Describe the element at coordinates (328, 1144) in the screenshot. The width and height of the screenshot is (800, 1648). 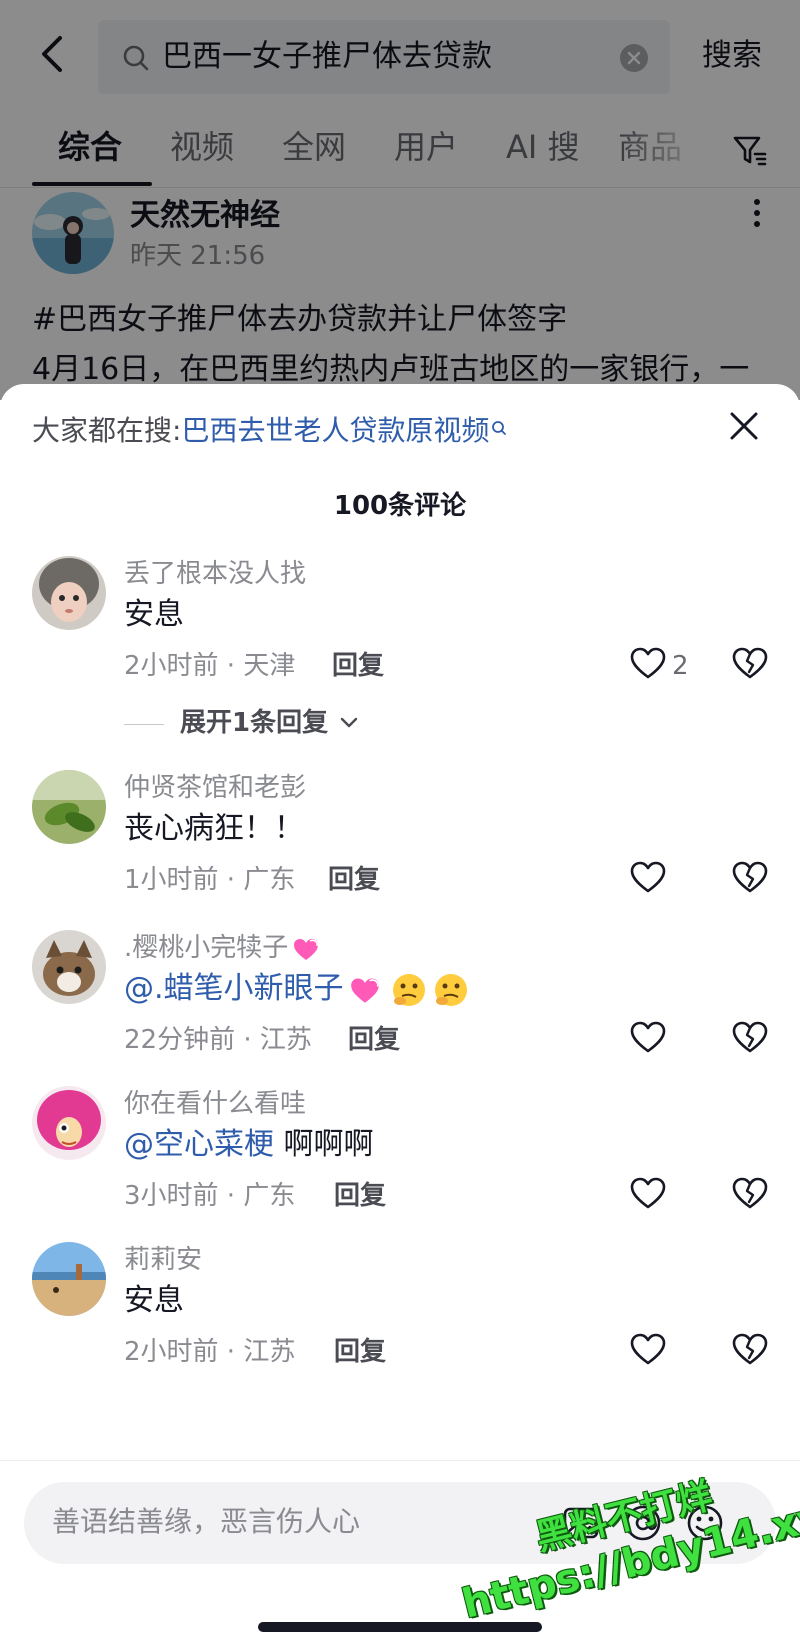
I see `comment-text-body: 啊啊啊` at that location.